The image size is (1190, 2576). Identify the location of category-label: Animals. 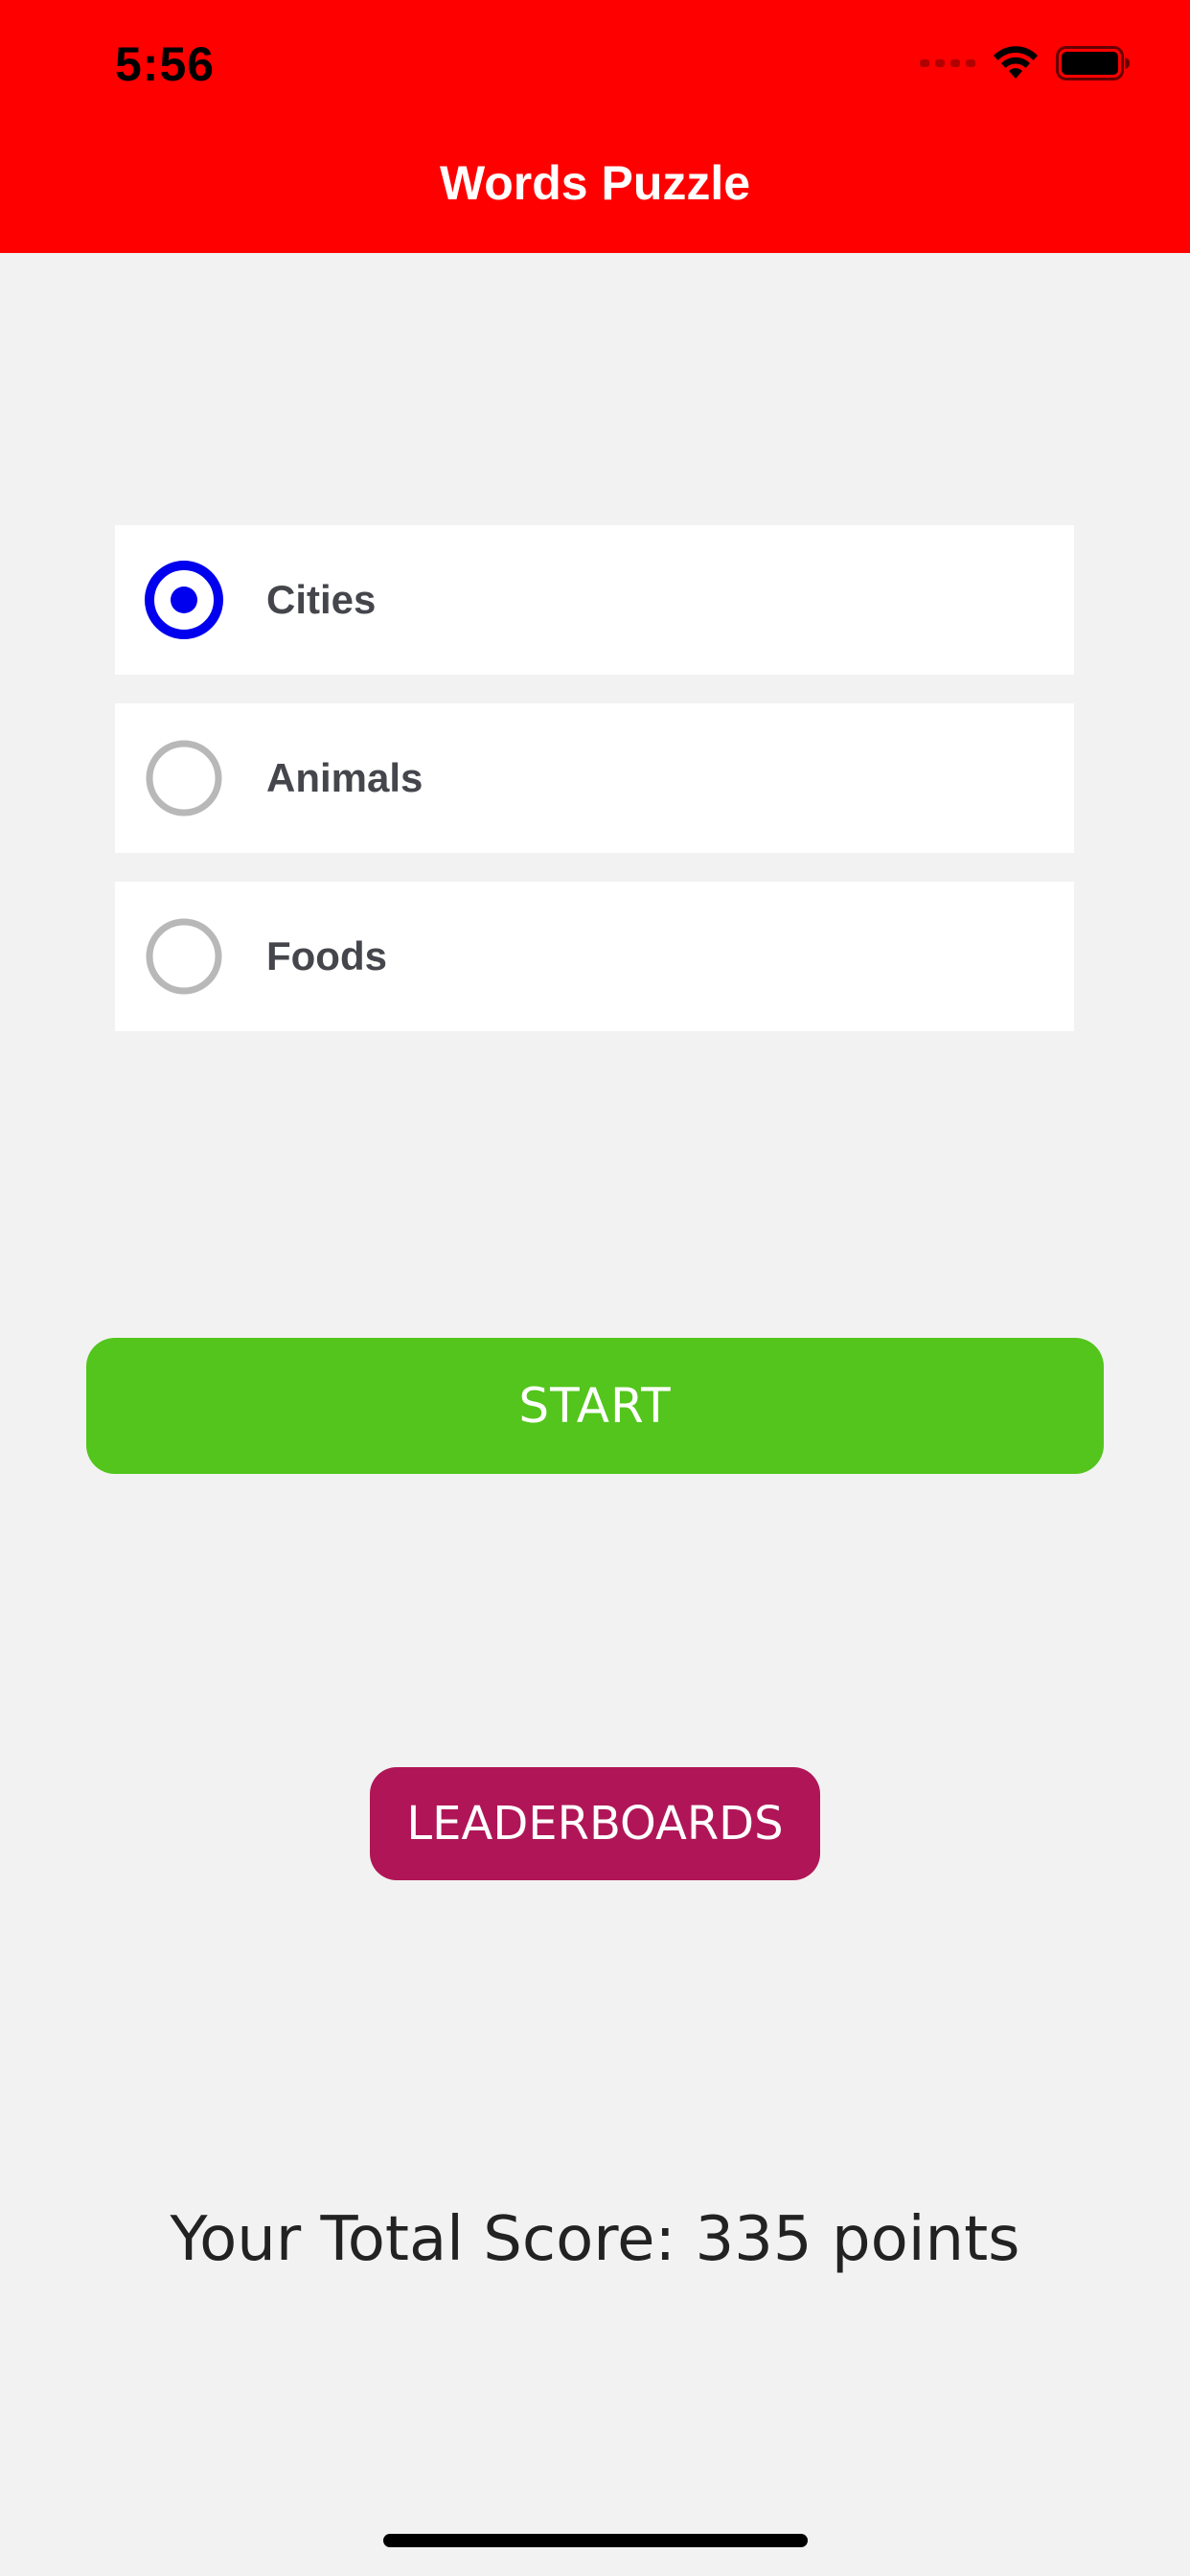
(344, 777).